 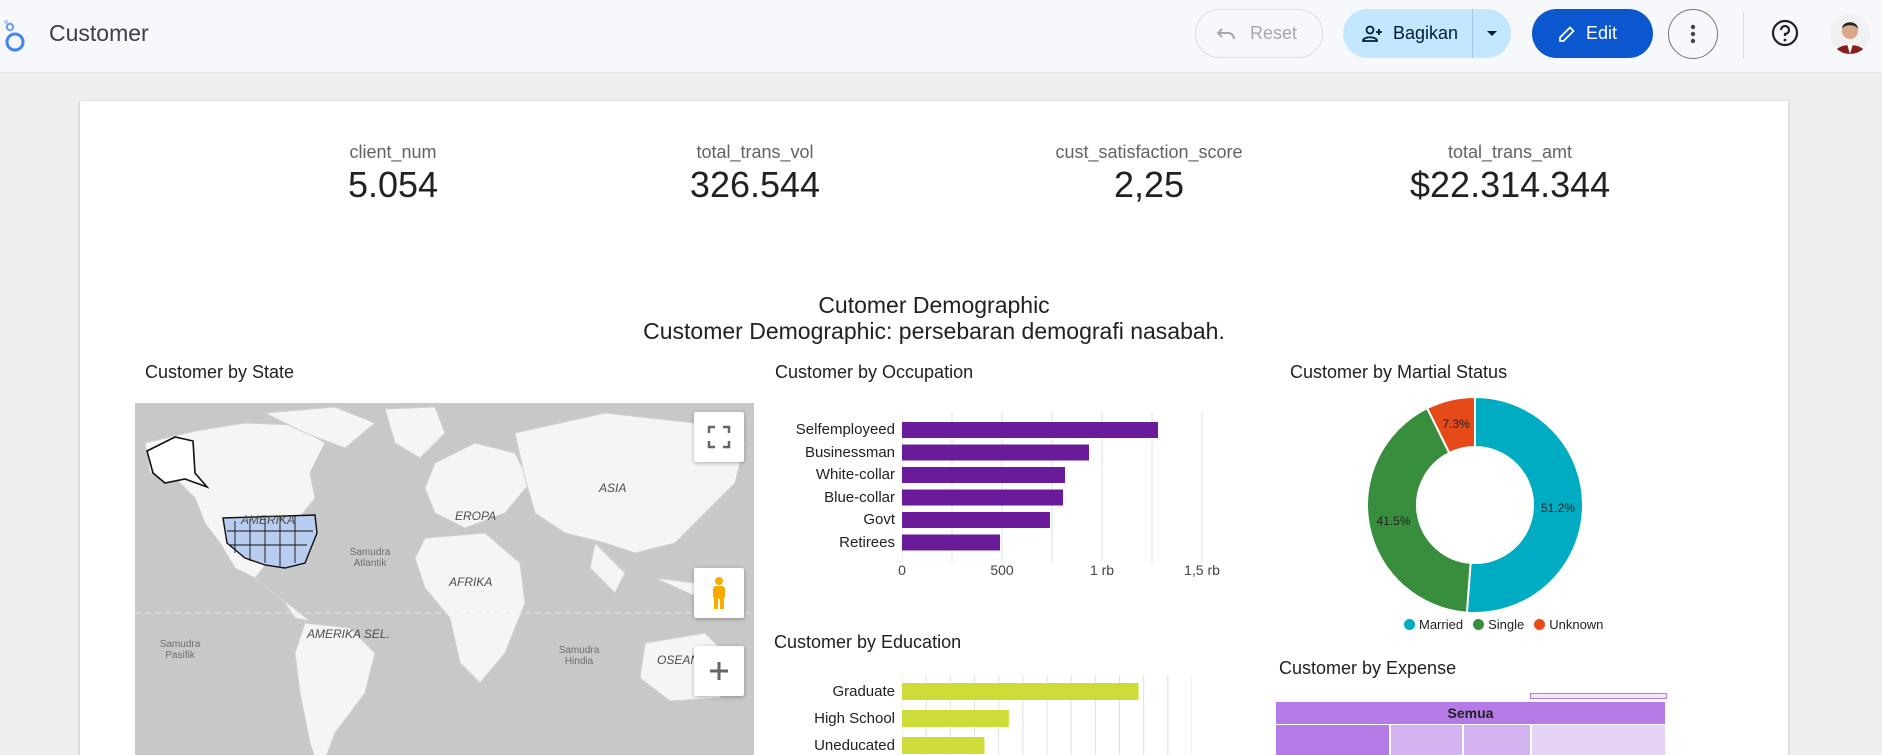 I want to click on donut-slice-label: 7.3%, so click(x=1456, y=424).